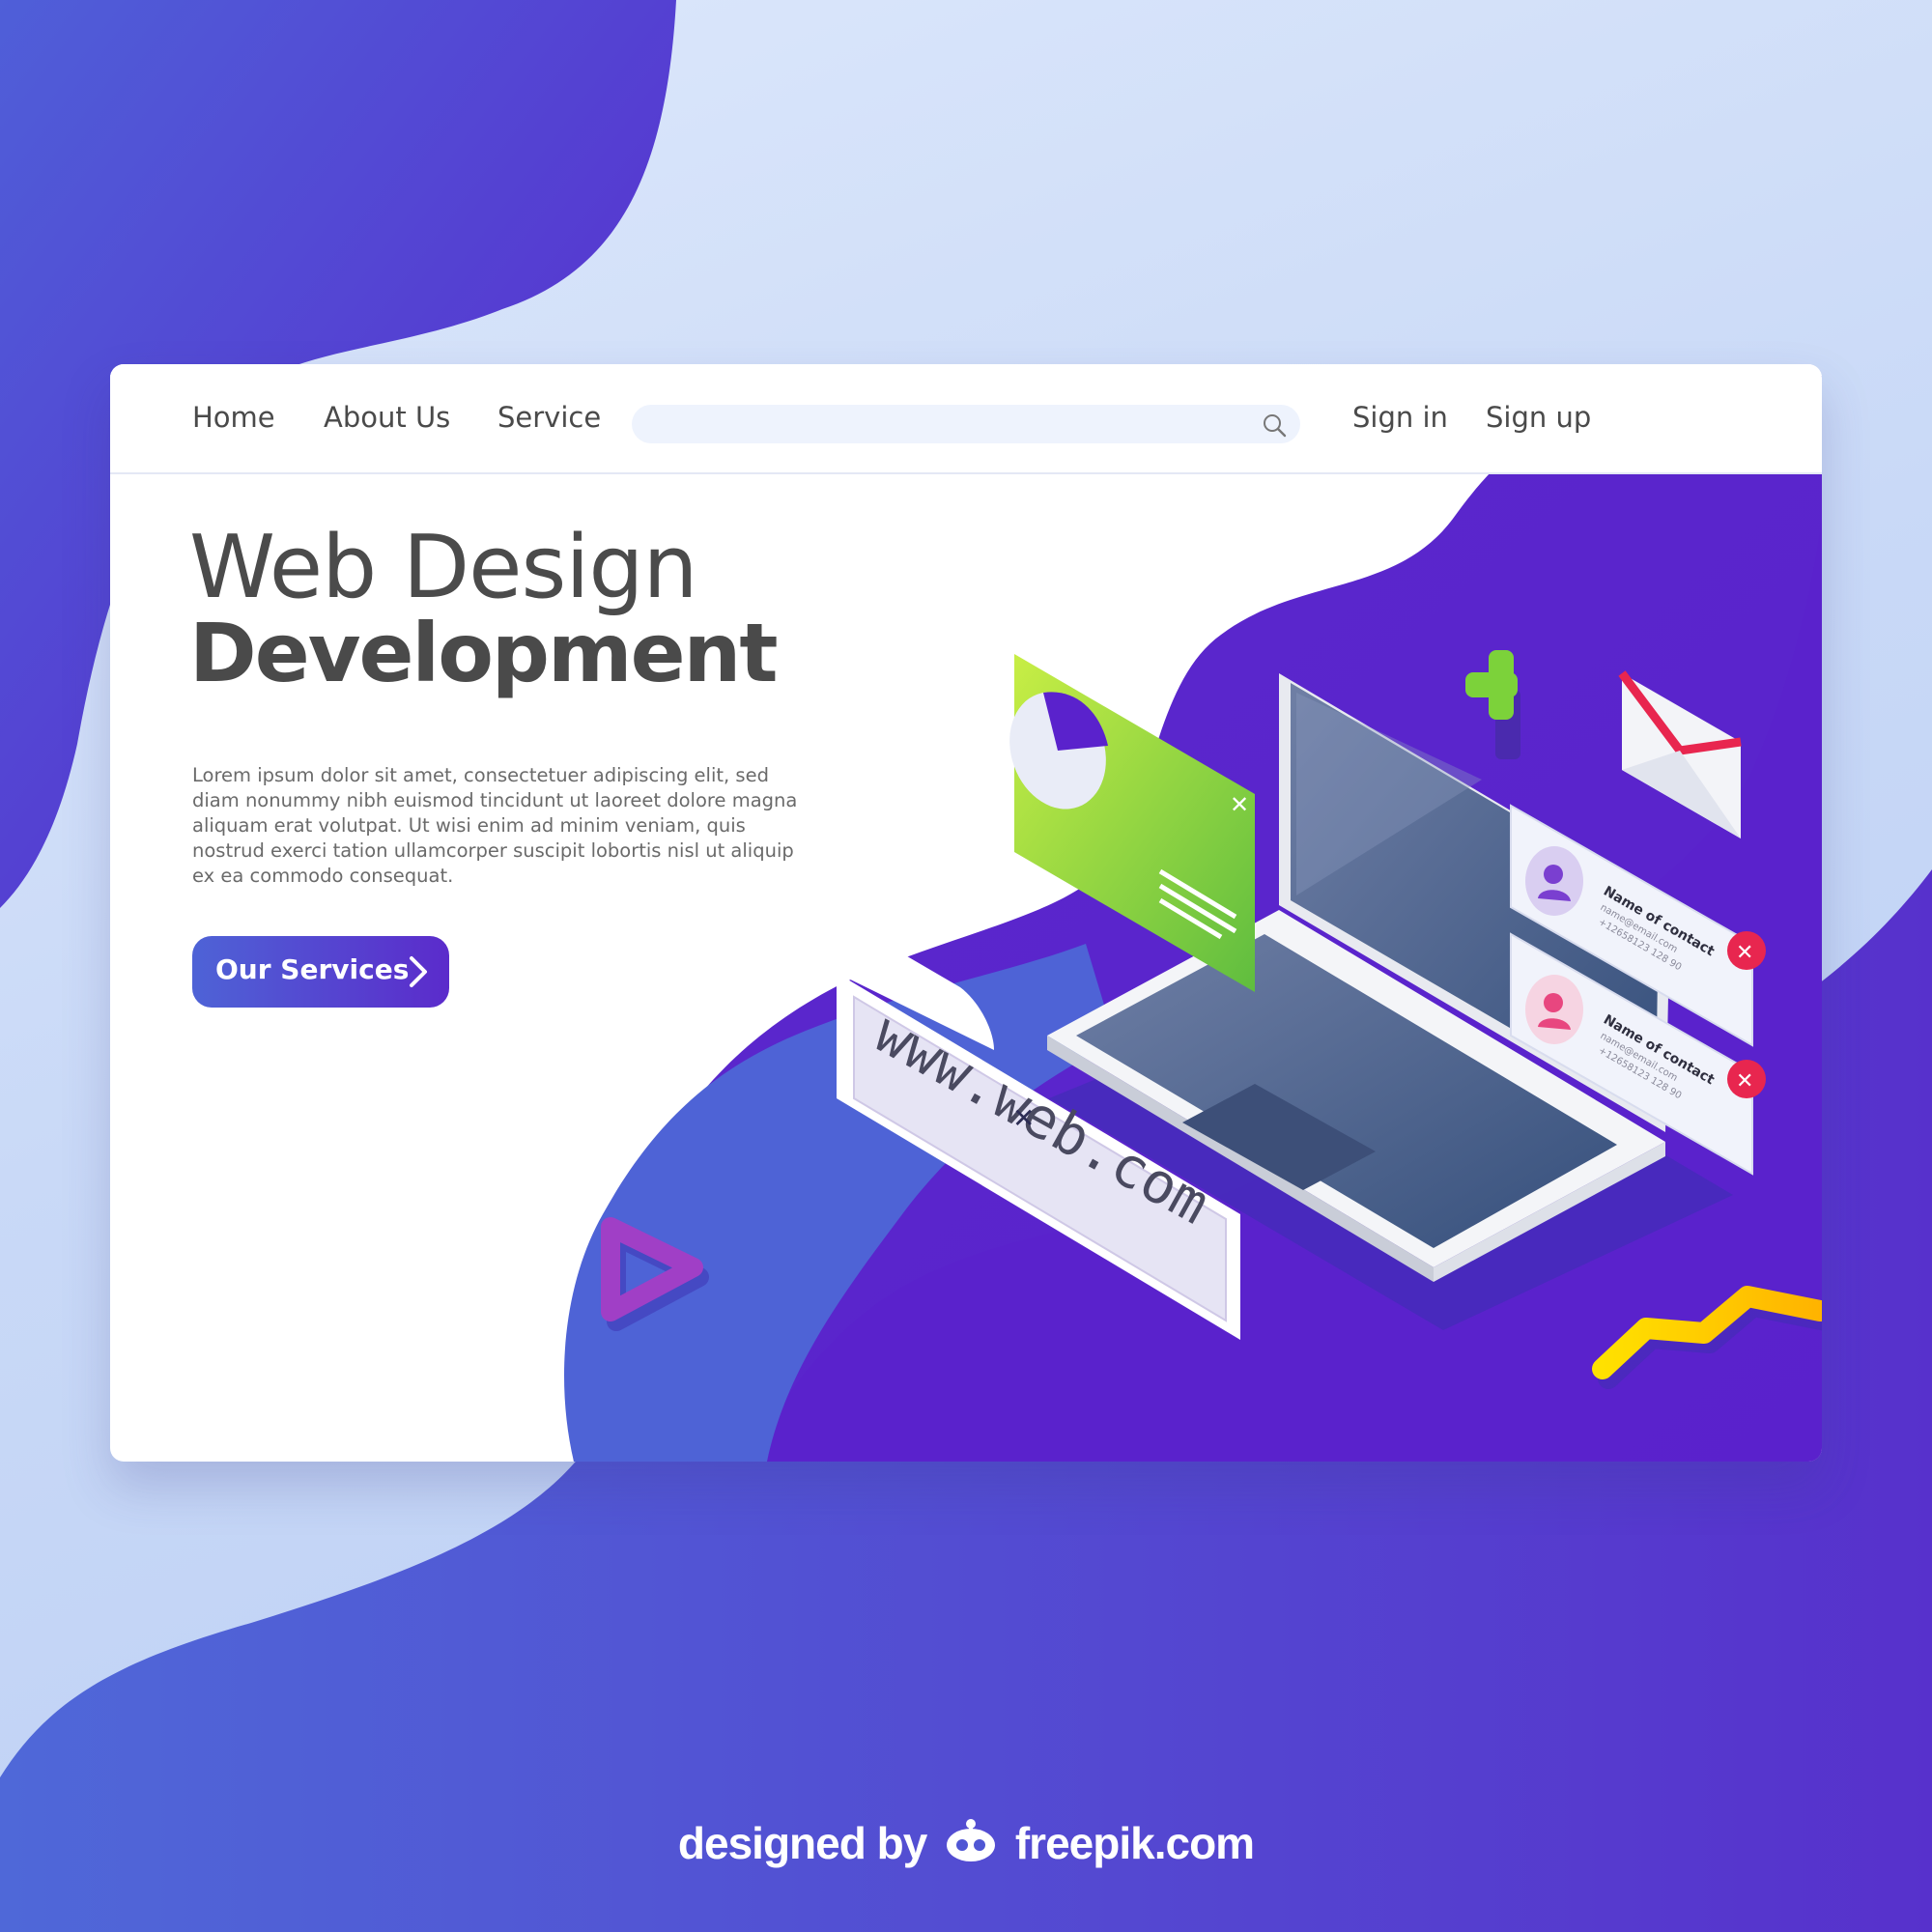 The height and width of the screenshot is (1932, 1932). I want to click on nav-about-us: About Us, so click(387, 417).